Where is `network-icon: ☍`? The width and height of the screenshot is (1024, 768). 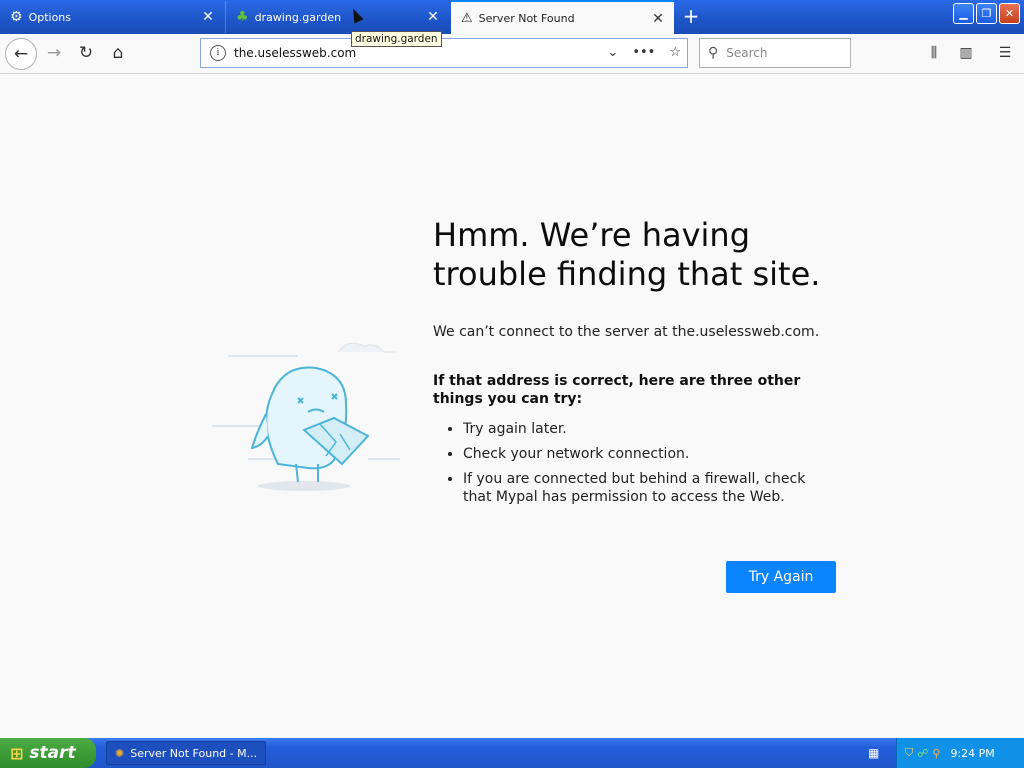
network-icon: ☍ is located at coordinates (922, 753).